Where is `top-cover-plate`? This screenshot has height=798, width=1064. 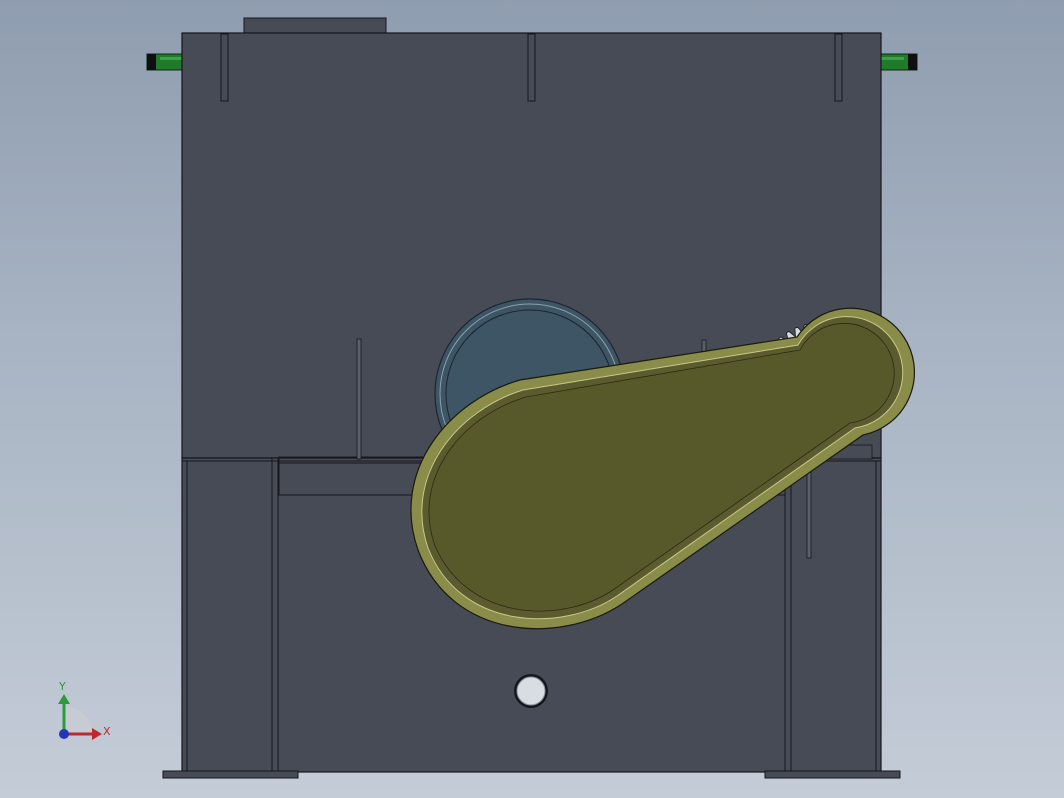
top-cover-plate is located at coordinates (315, 26).